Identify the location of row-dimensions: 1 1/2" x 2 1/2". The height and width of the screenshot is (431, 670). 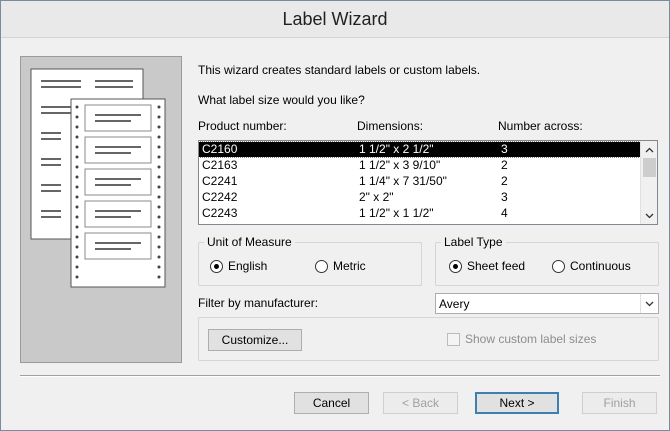
(396, 149).